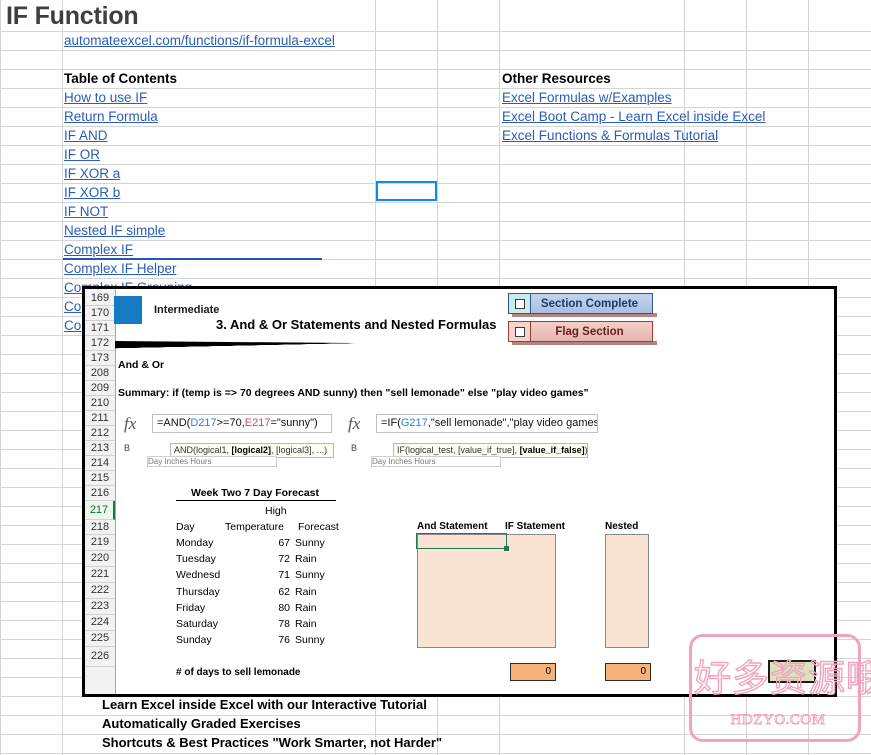  Describe the element at coordinates (622, 526) in the screenshot. I see `col-header-nested: Nested` at that location.